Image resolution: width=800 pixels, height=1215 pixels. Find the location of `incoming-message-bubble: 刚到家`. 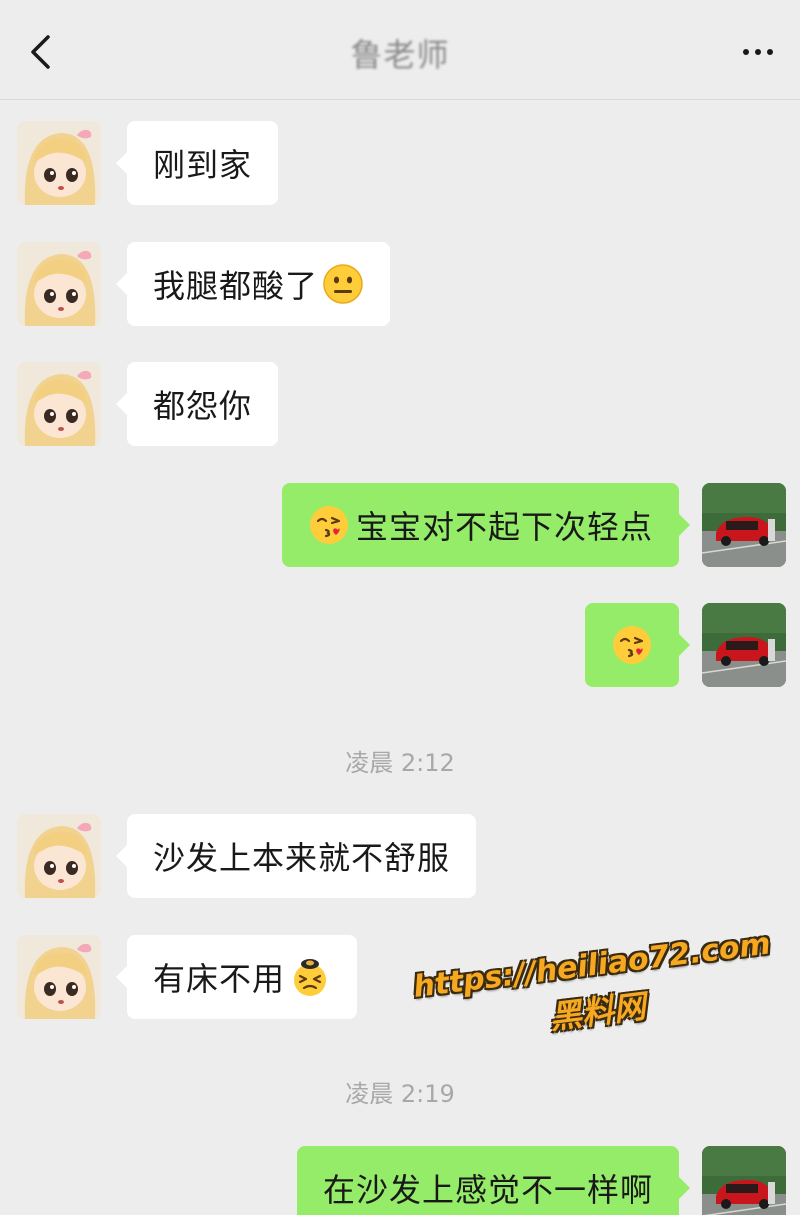

incoming-message-bubble: 刚到家 is located at coordinates (197, 163).